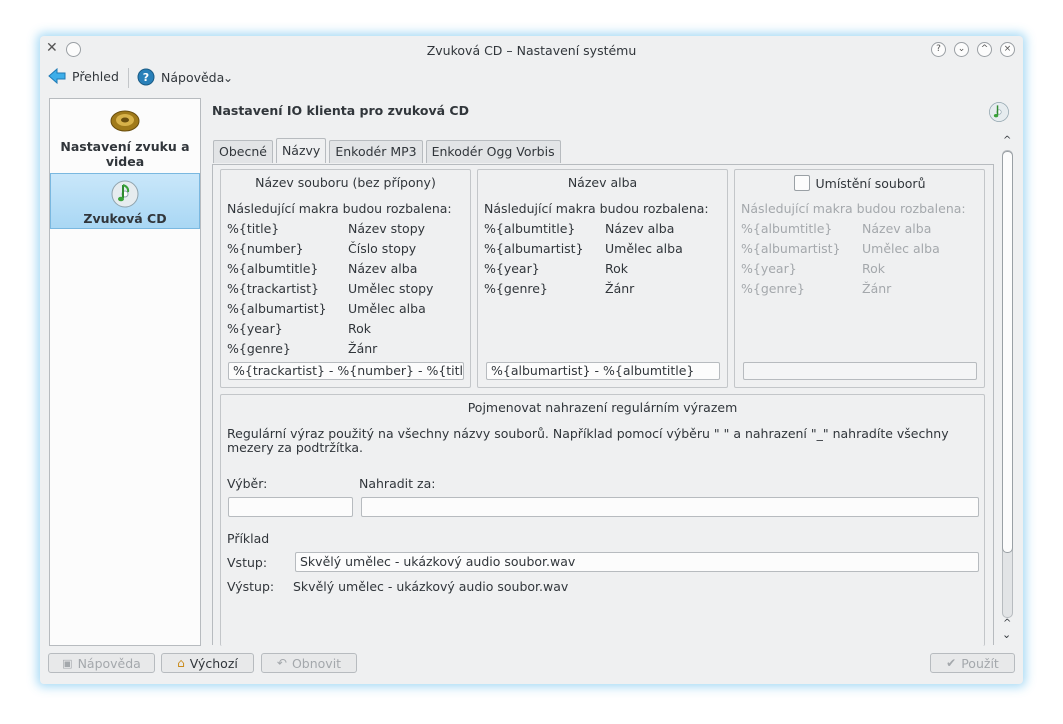 The image size is (1063, 724). I want to click on close-button: ×, so click(1007, 49).